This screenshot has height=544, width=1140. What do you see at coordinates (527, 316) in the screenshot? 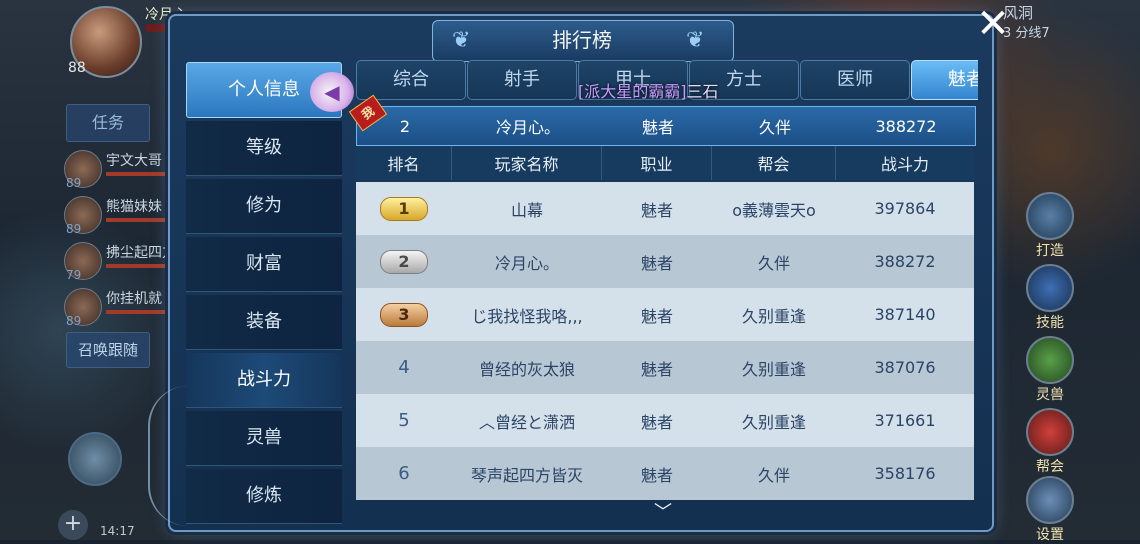
I see `player-name-cell: じ我找怪我咯,,,` at bounding box center [527, 316].